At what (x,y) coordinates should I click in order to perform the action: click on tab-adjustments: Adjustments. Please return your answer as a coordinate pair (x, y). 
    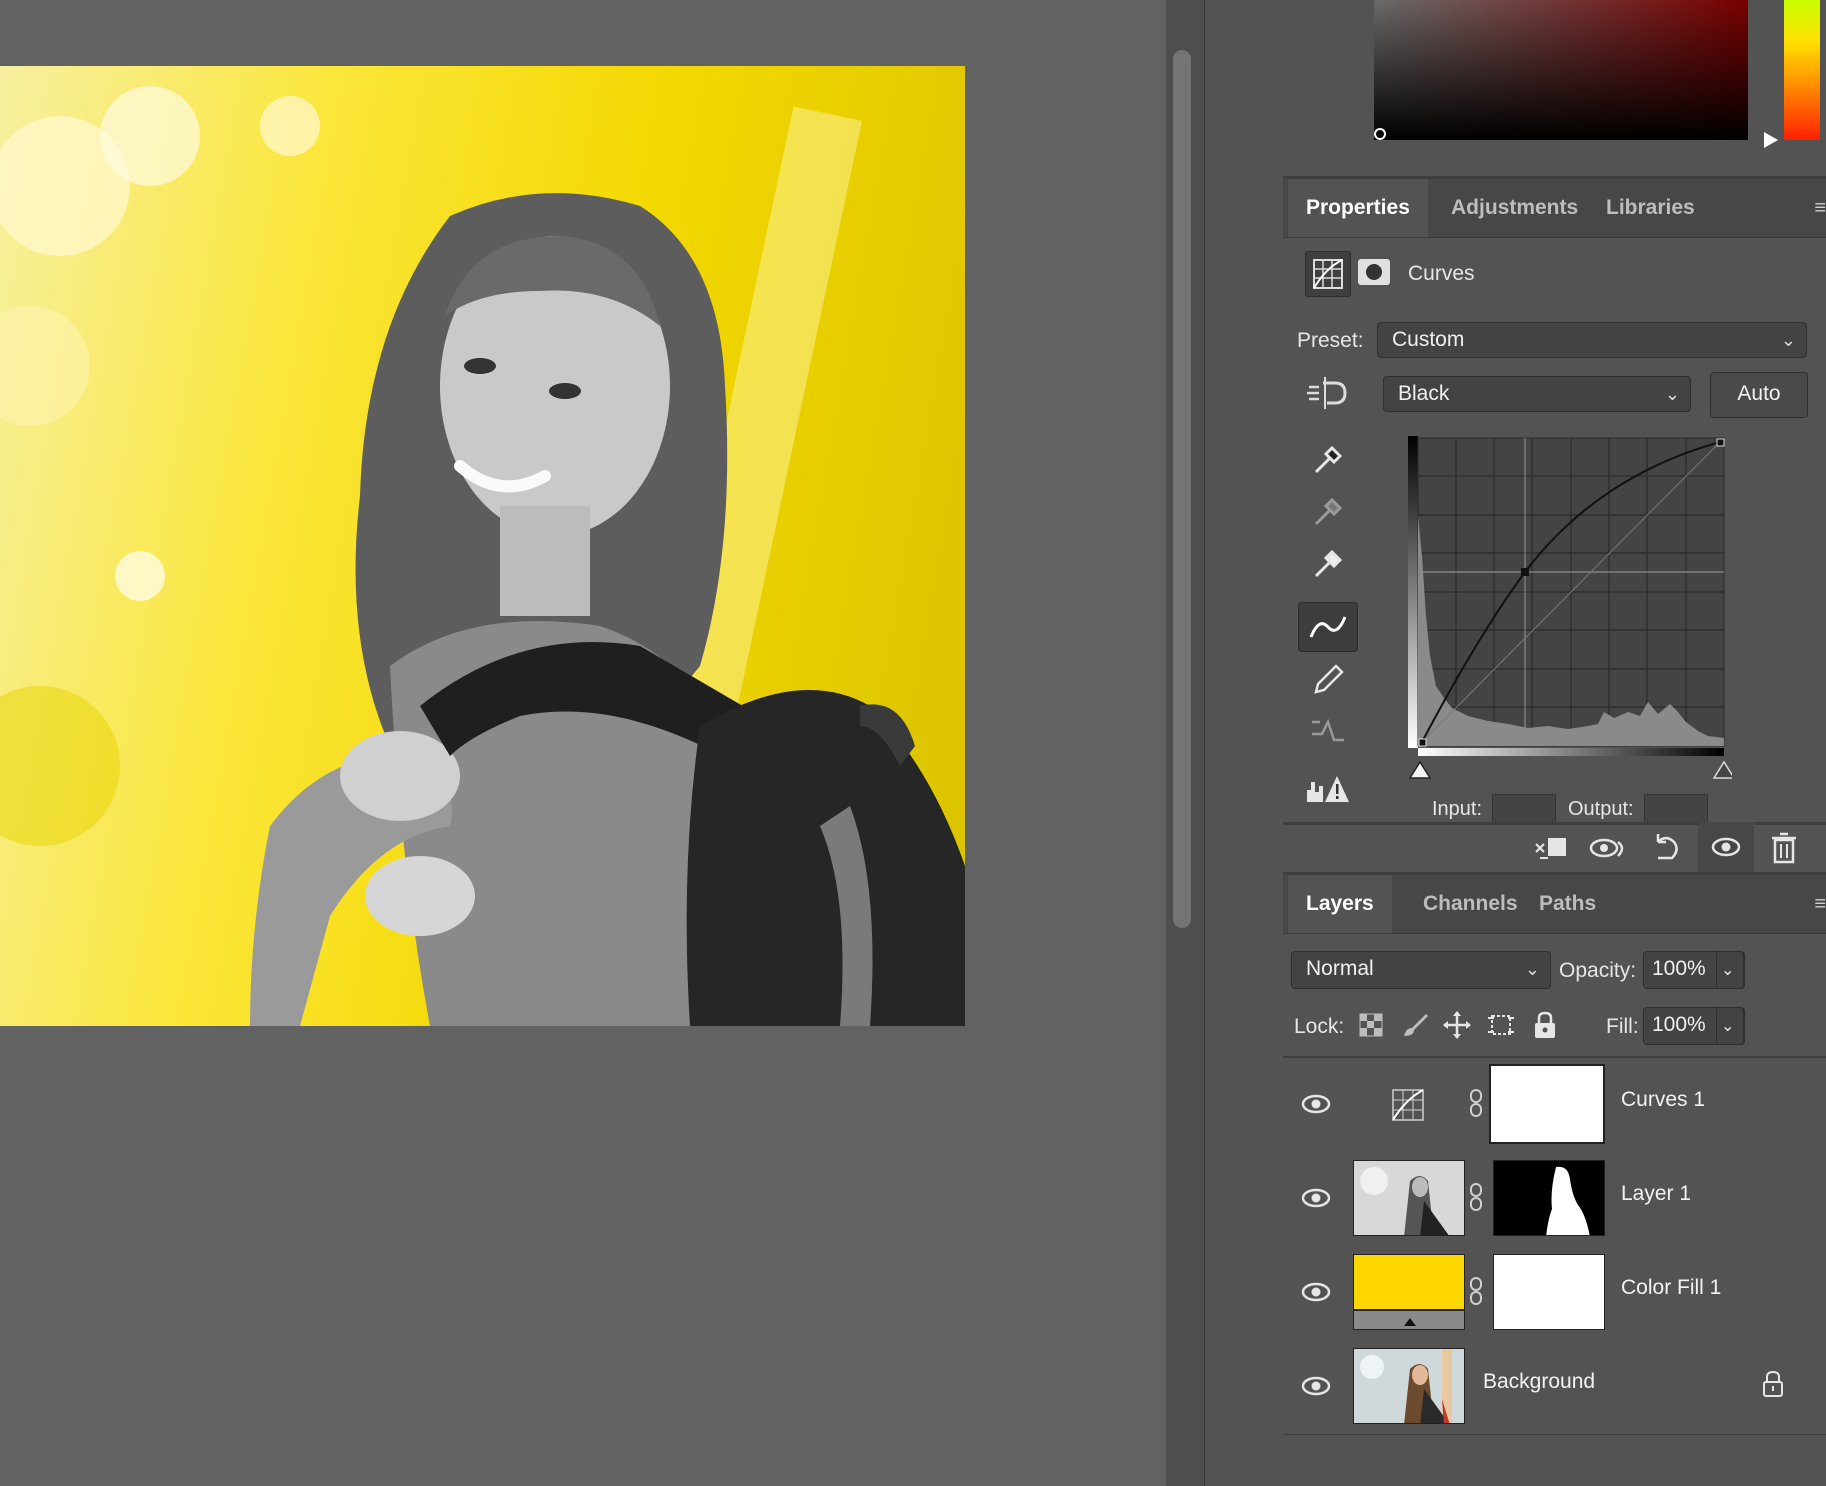
    Looking at the image, I should click on (1514, 208).